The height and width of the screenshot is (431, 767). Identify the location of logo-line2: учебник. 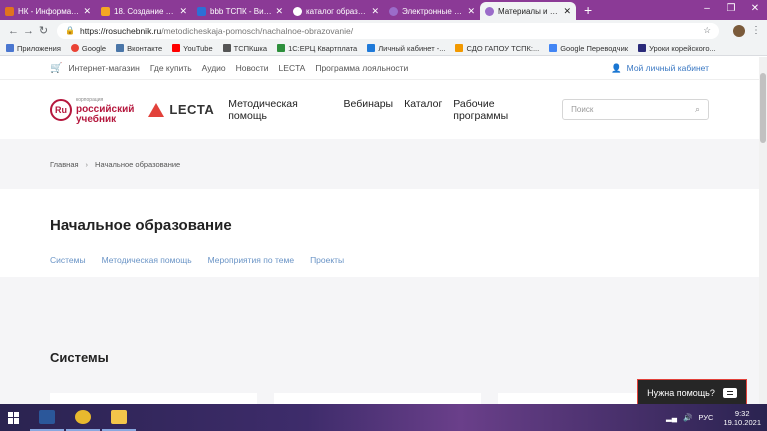
(96, 119).